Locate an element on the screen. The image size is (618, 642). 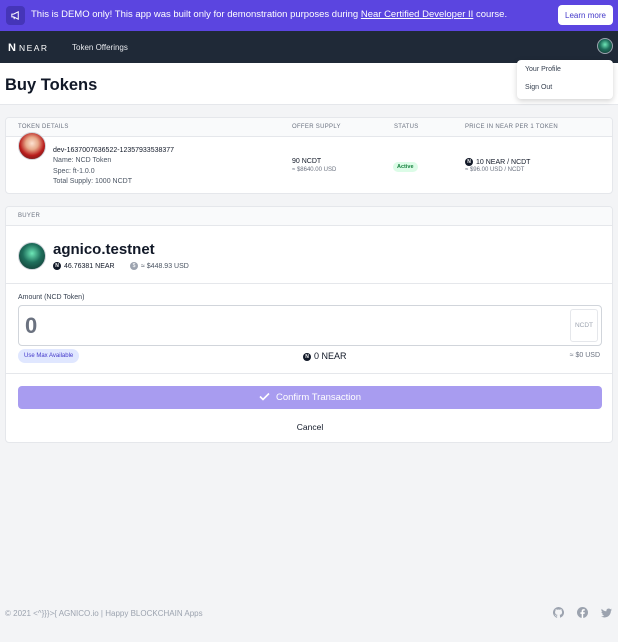
amount-input is located at coordinates (290, 326).